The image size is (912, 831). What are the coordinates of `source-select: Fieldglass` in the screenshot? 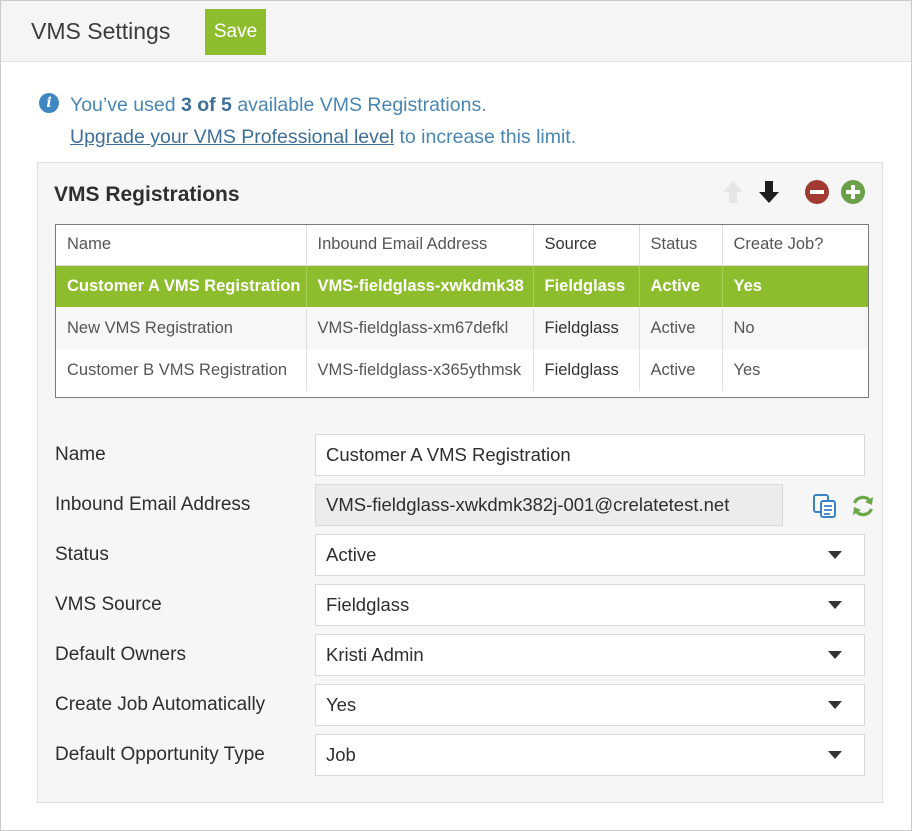 It's located at (590, 605).